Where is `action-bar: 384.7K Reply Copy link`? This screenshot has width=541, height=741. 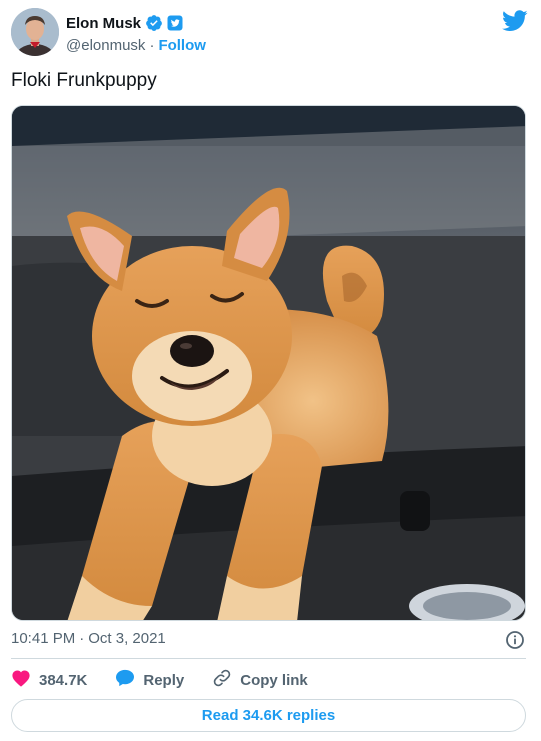
action-bar: 384.7K Reply Copy link is located at coordinates (173, 680).